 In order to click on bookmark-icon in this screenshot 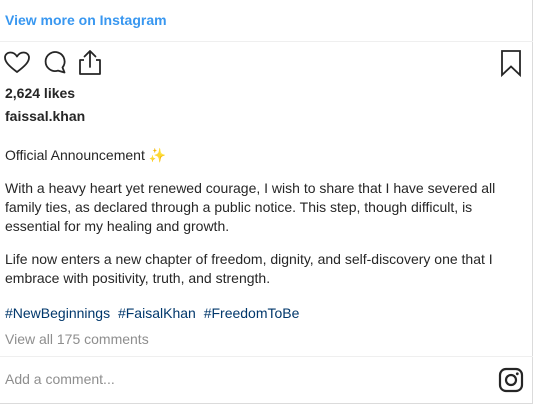, I will do `click(511, 63)`.